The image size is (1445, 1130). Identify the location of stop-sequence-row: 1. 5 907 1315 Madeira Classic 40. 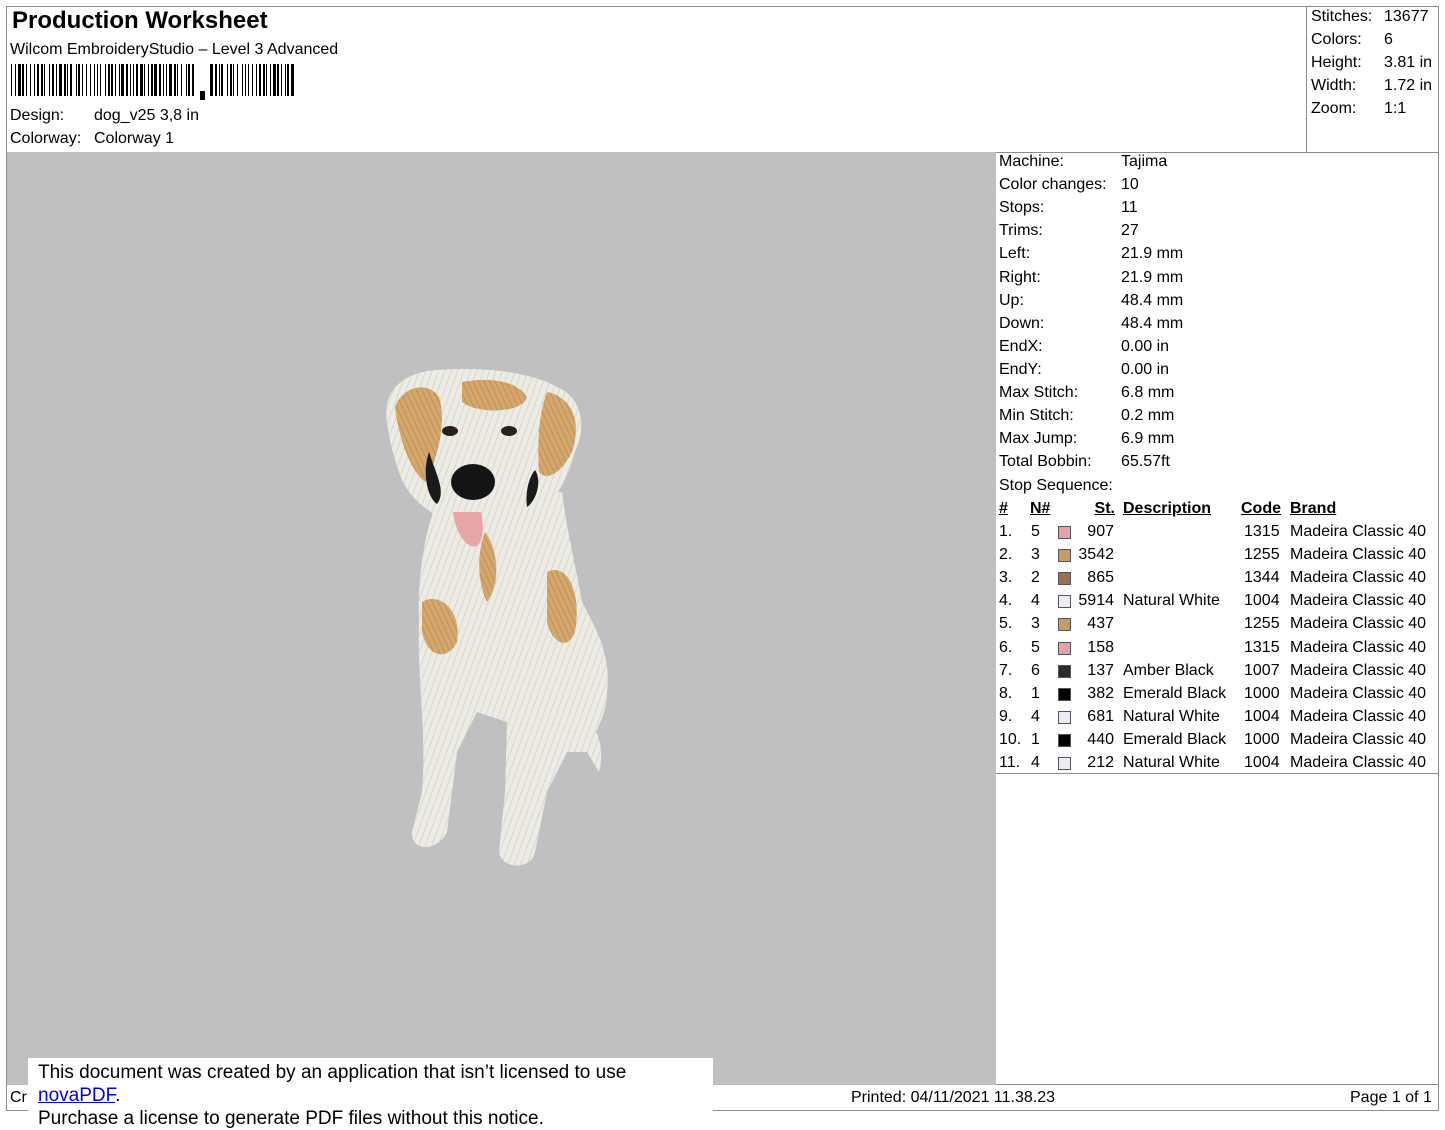
(1217, 534).